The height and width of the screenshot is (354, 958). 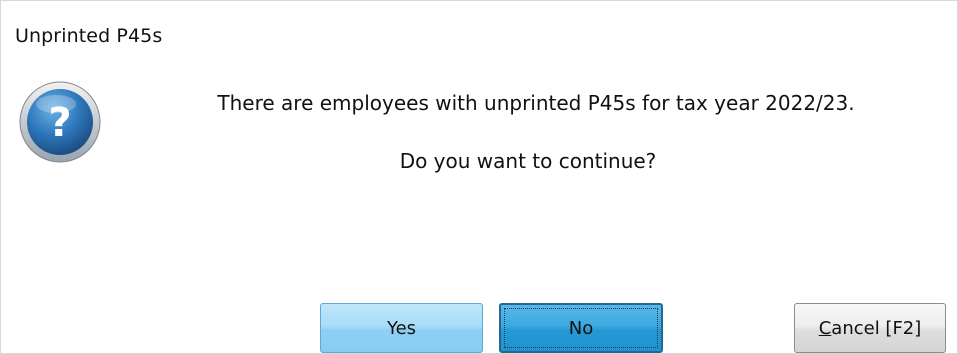 I want to click on dialog-question: Do you want to continue?, so click(x=528, y=161).